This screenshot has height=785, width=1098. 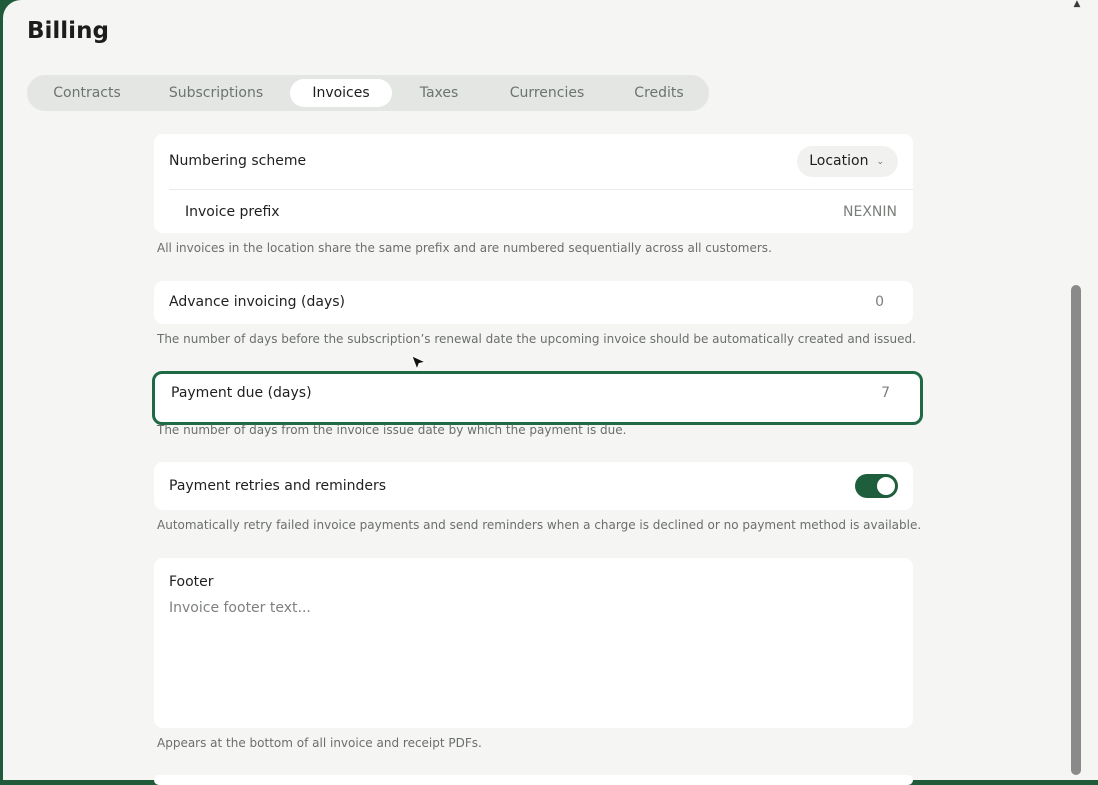 I want to click on divider, so click(x=541, y=189).